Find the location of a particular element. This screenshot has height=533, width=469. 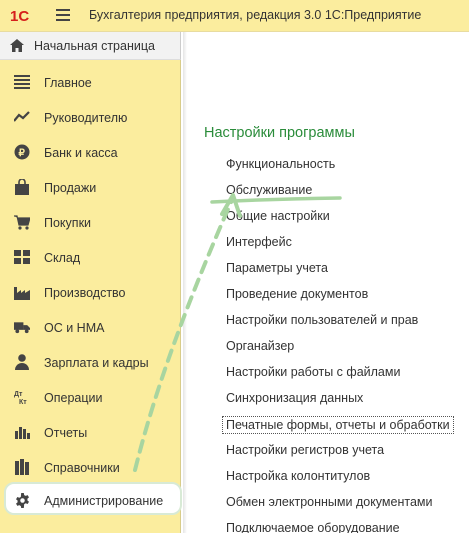

sidebar-item-warehouse: Склад is located at coordinates (90, 256).